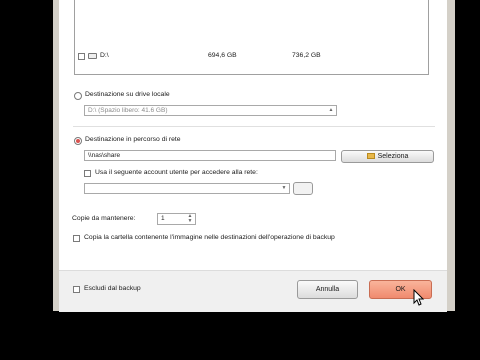  What do you see at coordinates (254, 126) in the screenshot?
I see `separator` at bounding box center [254, 126].